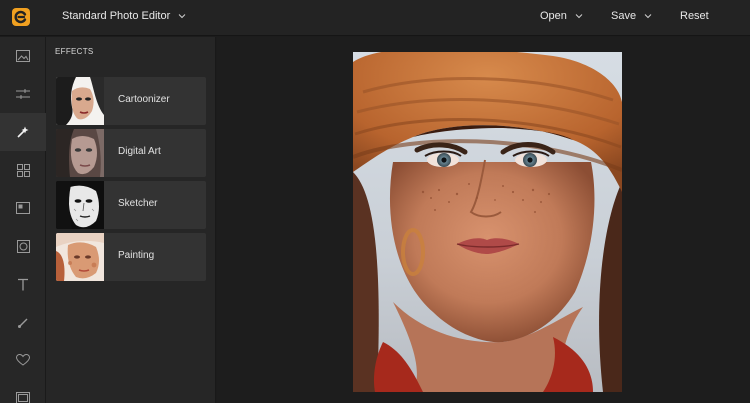  What do you see at coordinates (624, 16) in the screenshot?
I see `save-label: Save` at bounding box center [624, 16].